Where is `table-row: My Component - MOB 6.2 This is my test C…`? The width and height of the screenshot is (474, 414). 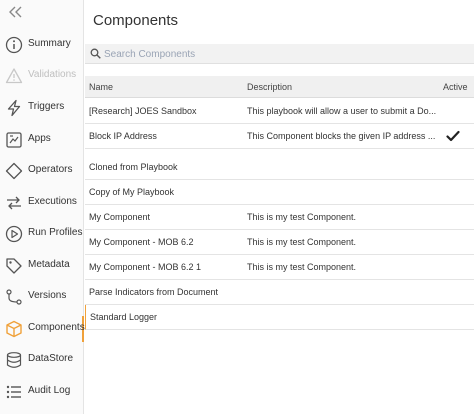 table-row: My Component - MOB 6.2 This is my test C… is located at coordinates (279, 242).